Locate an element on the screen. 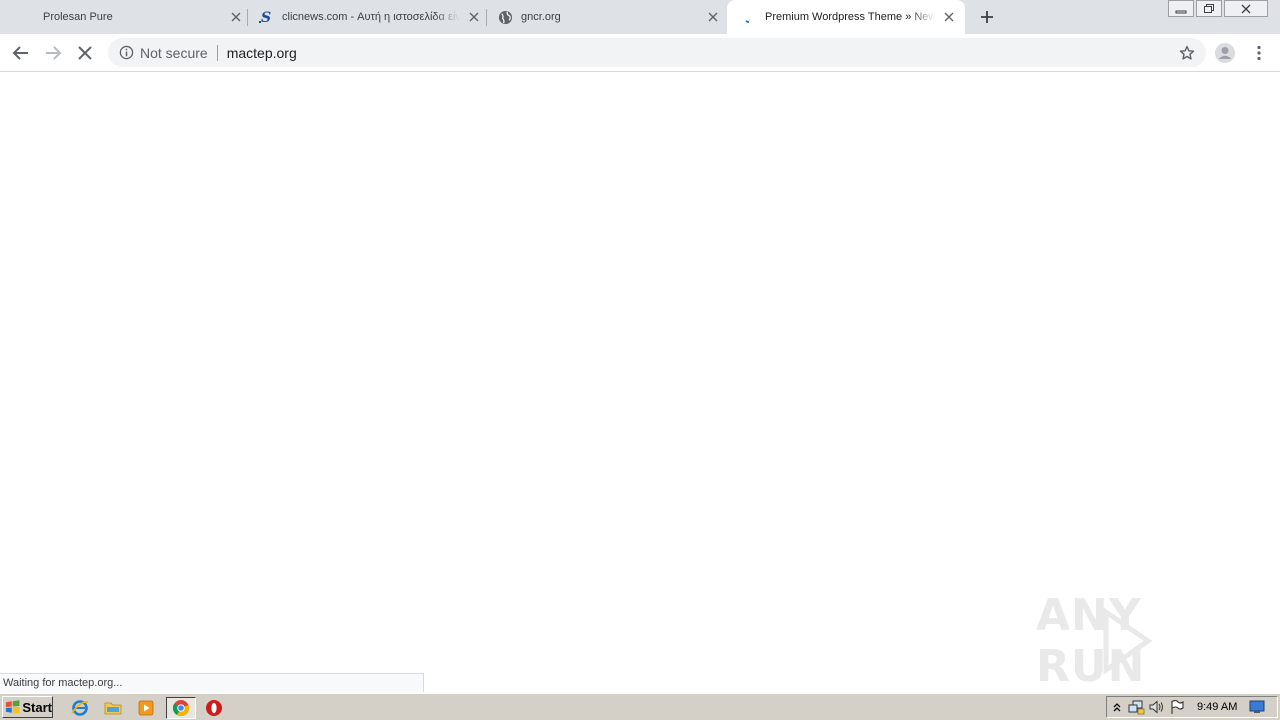 The width and height of the screenshot is (1280, 720). anyrun-watermark: ANY RUN is located at coordinates (1136, 641).